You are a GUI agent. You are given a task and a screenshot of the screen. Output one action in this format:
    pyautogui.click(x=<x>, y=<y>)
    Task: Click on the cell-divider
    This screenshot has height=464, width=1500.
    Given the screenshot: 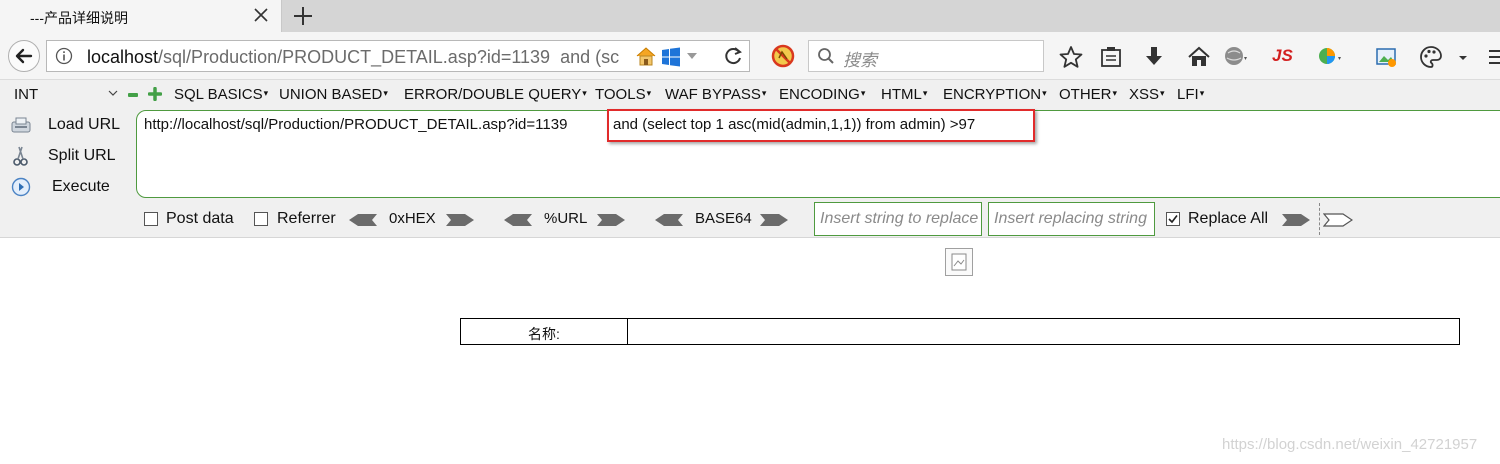 What is the action you would take?
    pyautogui.click(x=627, y=331)
    